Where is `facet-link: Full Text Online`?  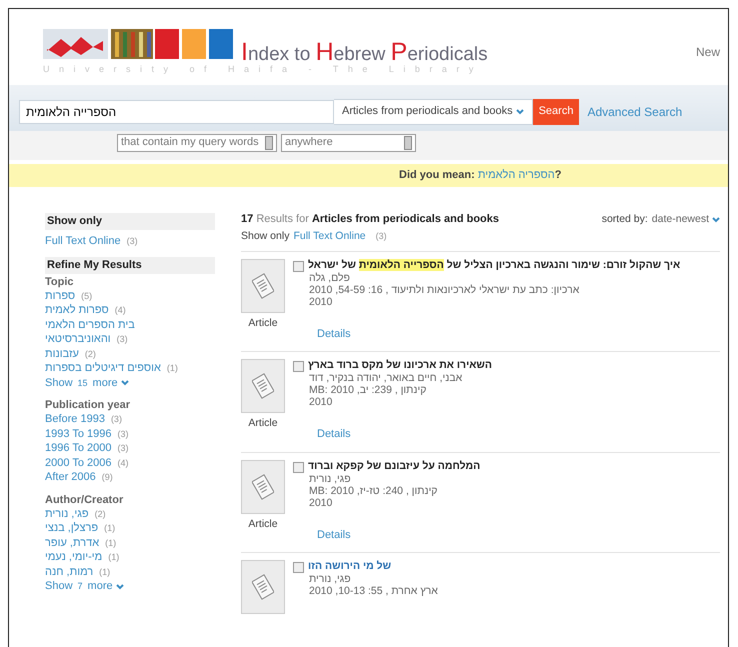
facet-link: Full Text Online is located at coordinates (83, 241).